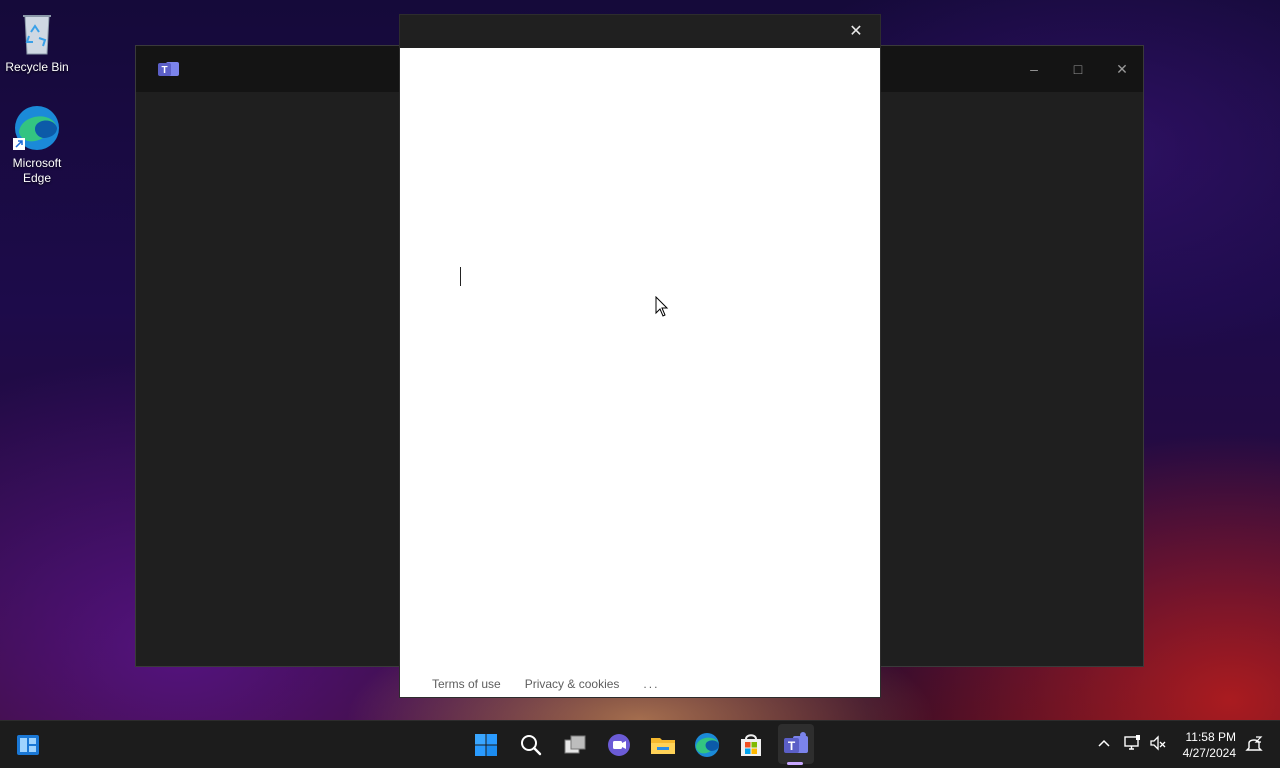  What do you see at coordinates (795, 763) in the screenshot?
I see `active-app-indicator` at bounding box center [795, 763].